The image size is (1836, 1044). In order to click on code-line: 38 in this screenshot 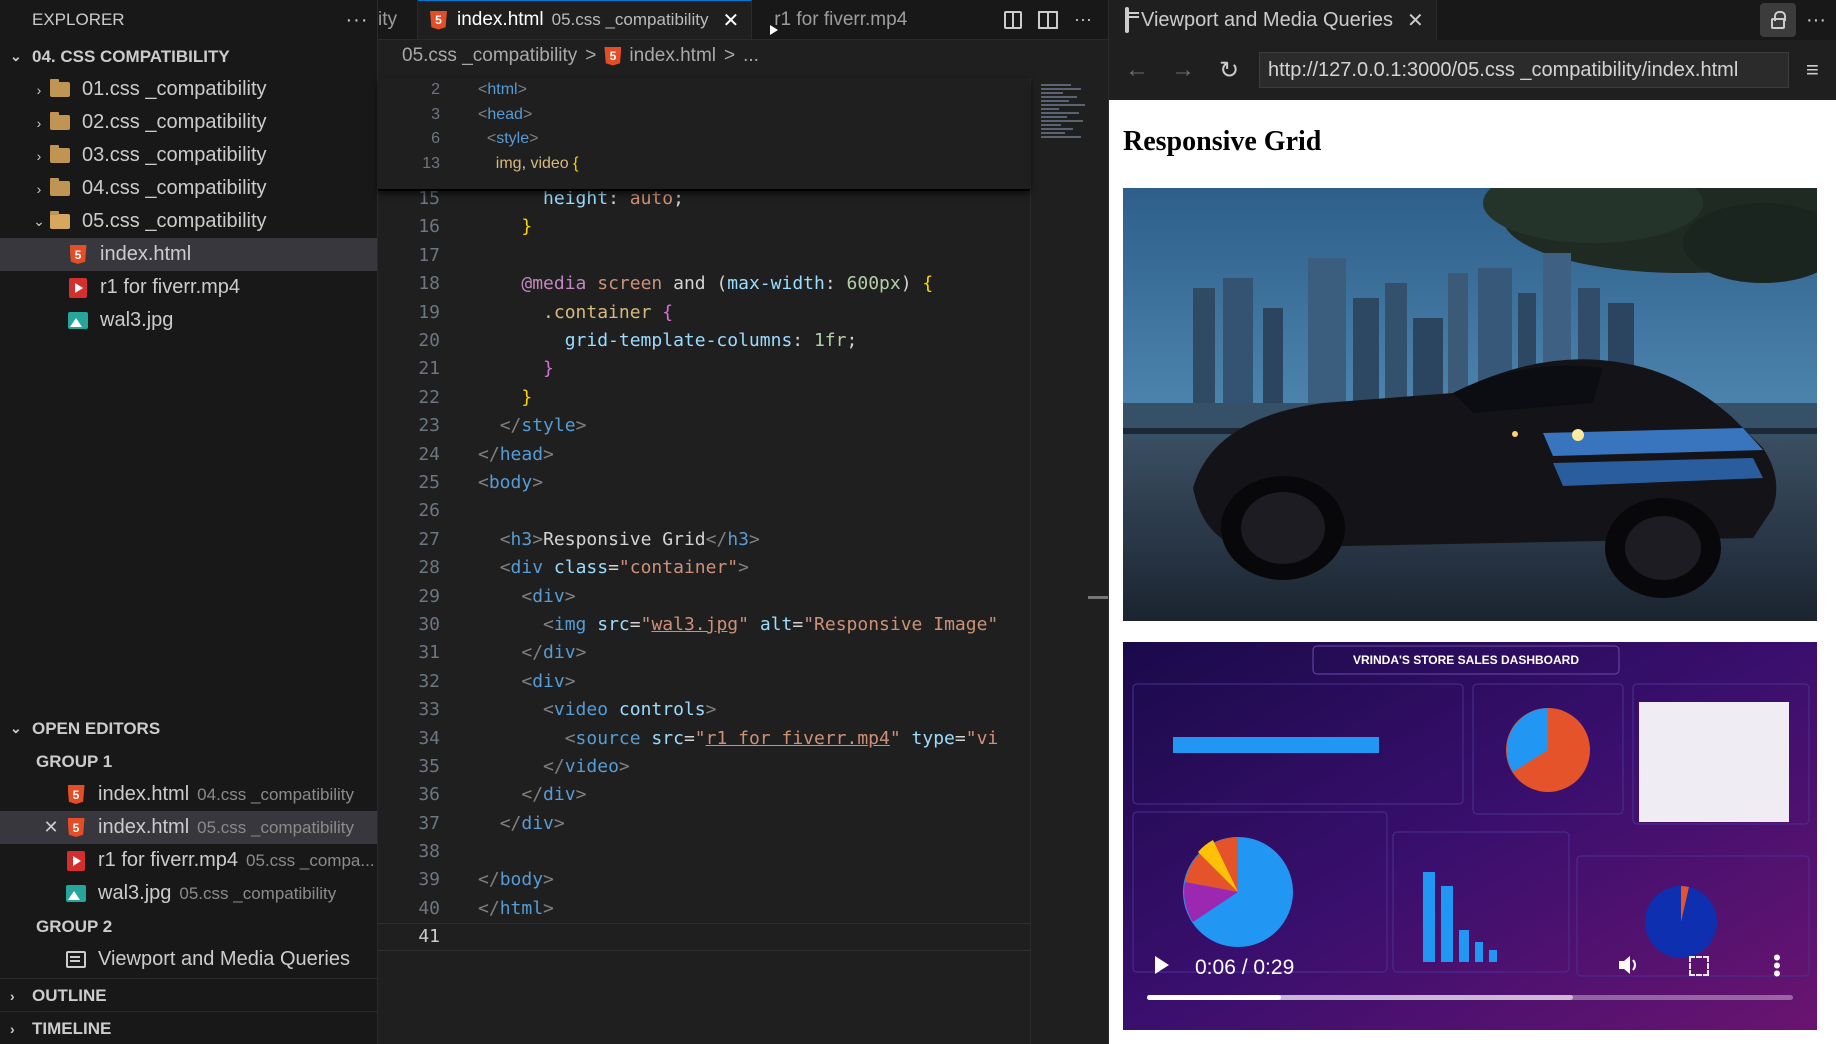, I will do `click(704, 851)`.